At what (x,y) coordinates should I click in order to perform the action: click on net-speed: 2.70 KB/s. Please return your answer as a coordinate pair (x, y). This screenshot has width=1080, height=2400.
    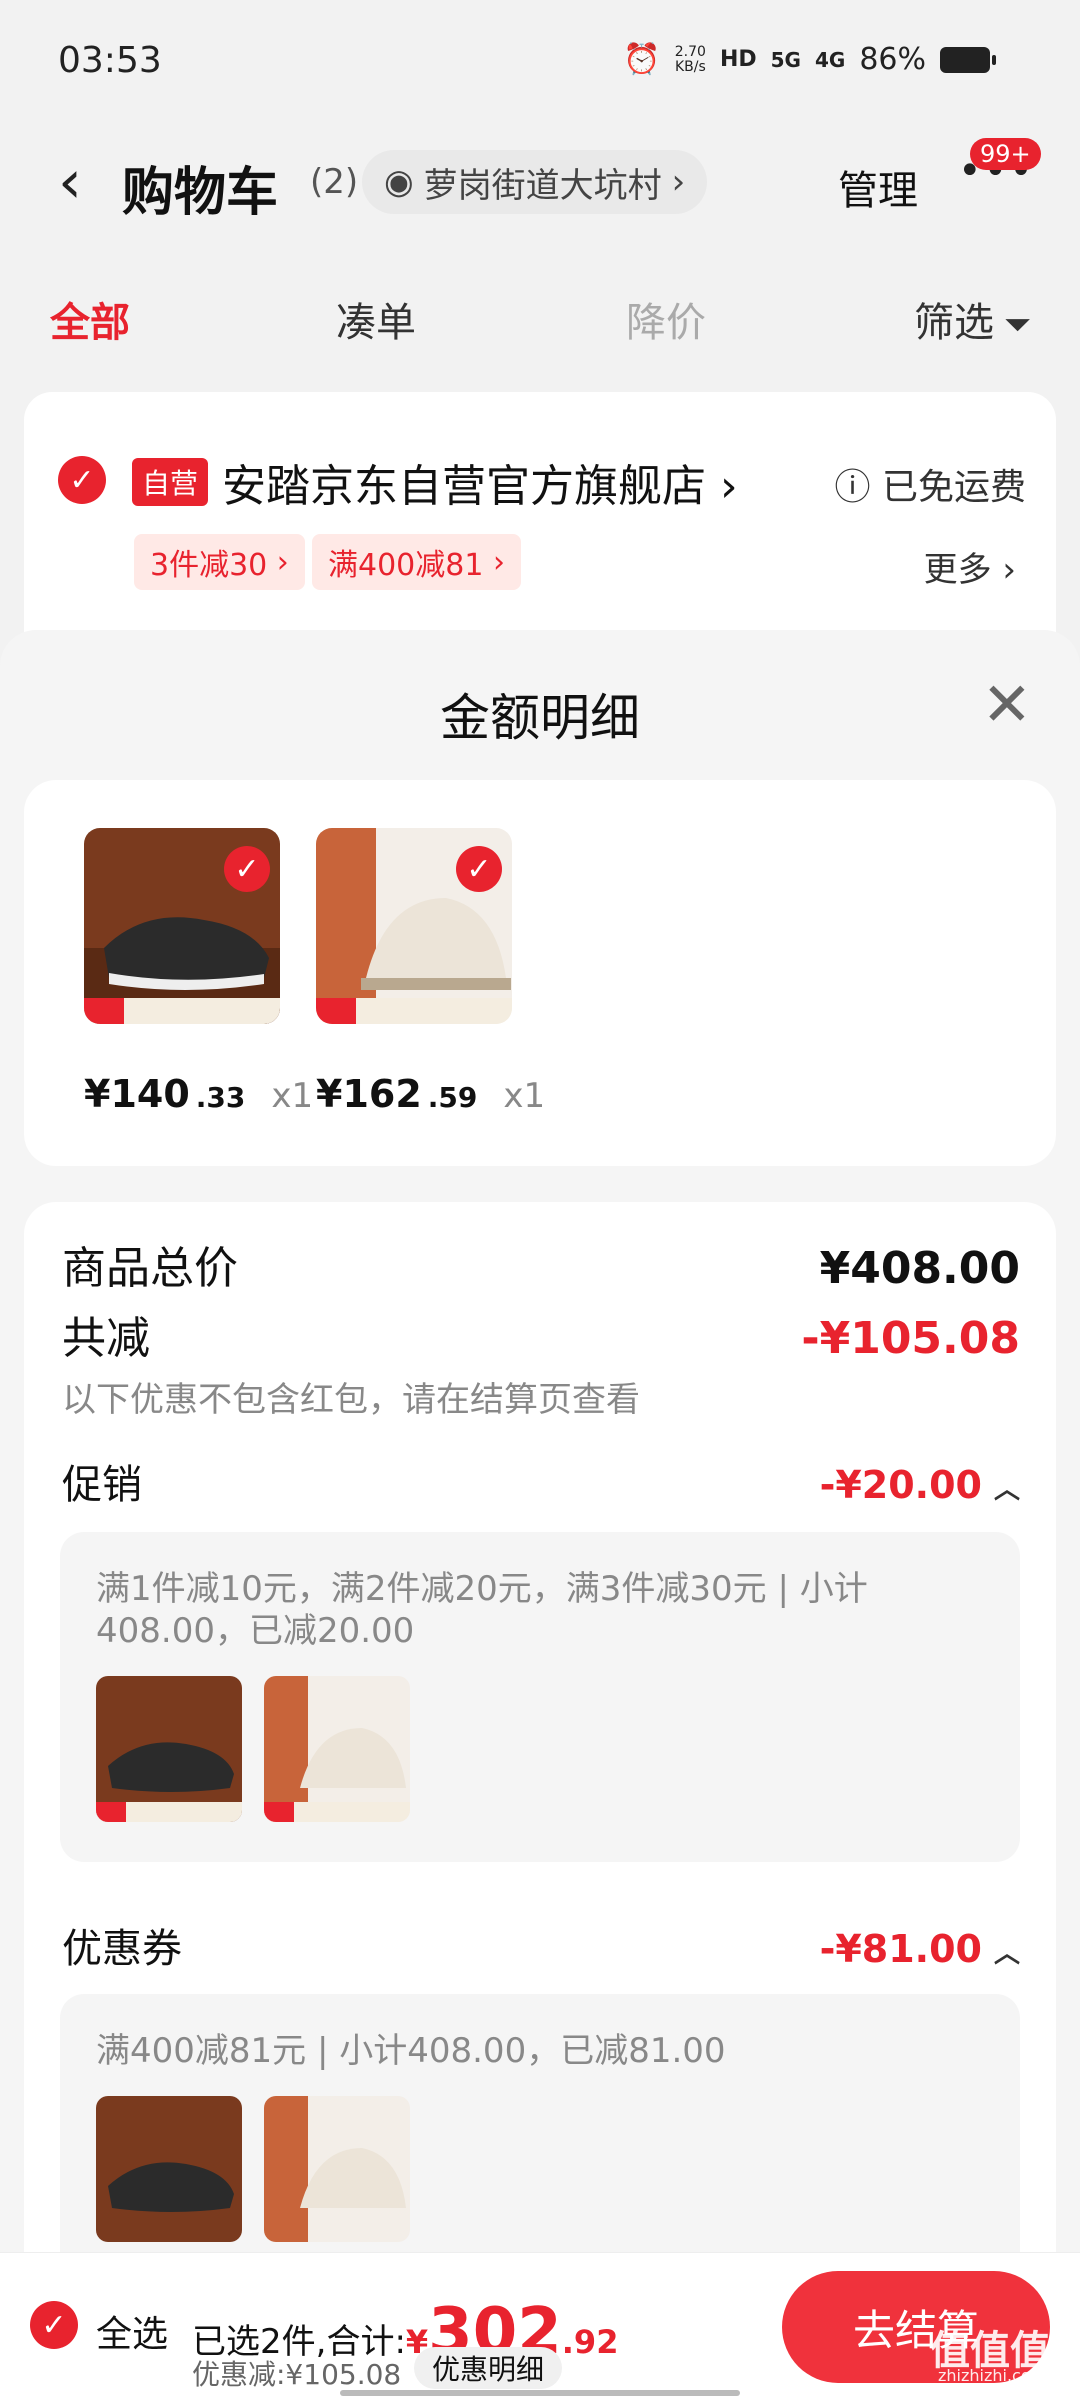
    Looking at the image, I should click on (690, 59).